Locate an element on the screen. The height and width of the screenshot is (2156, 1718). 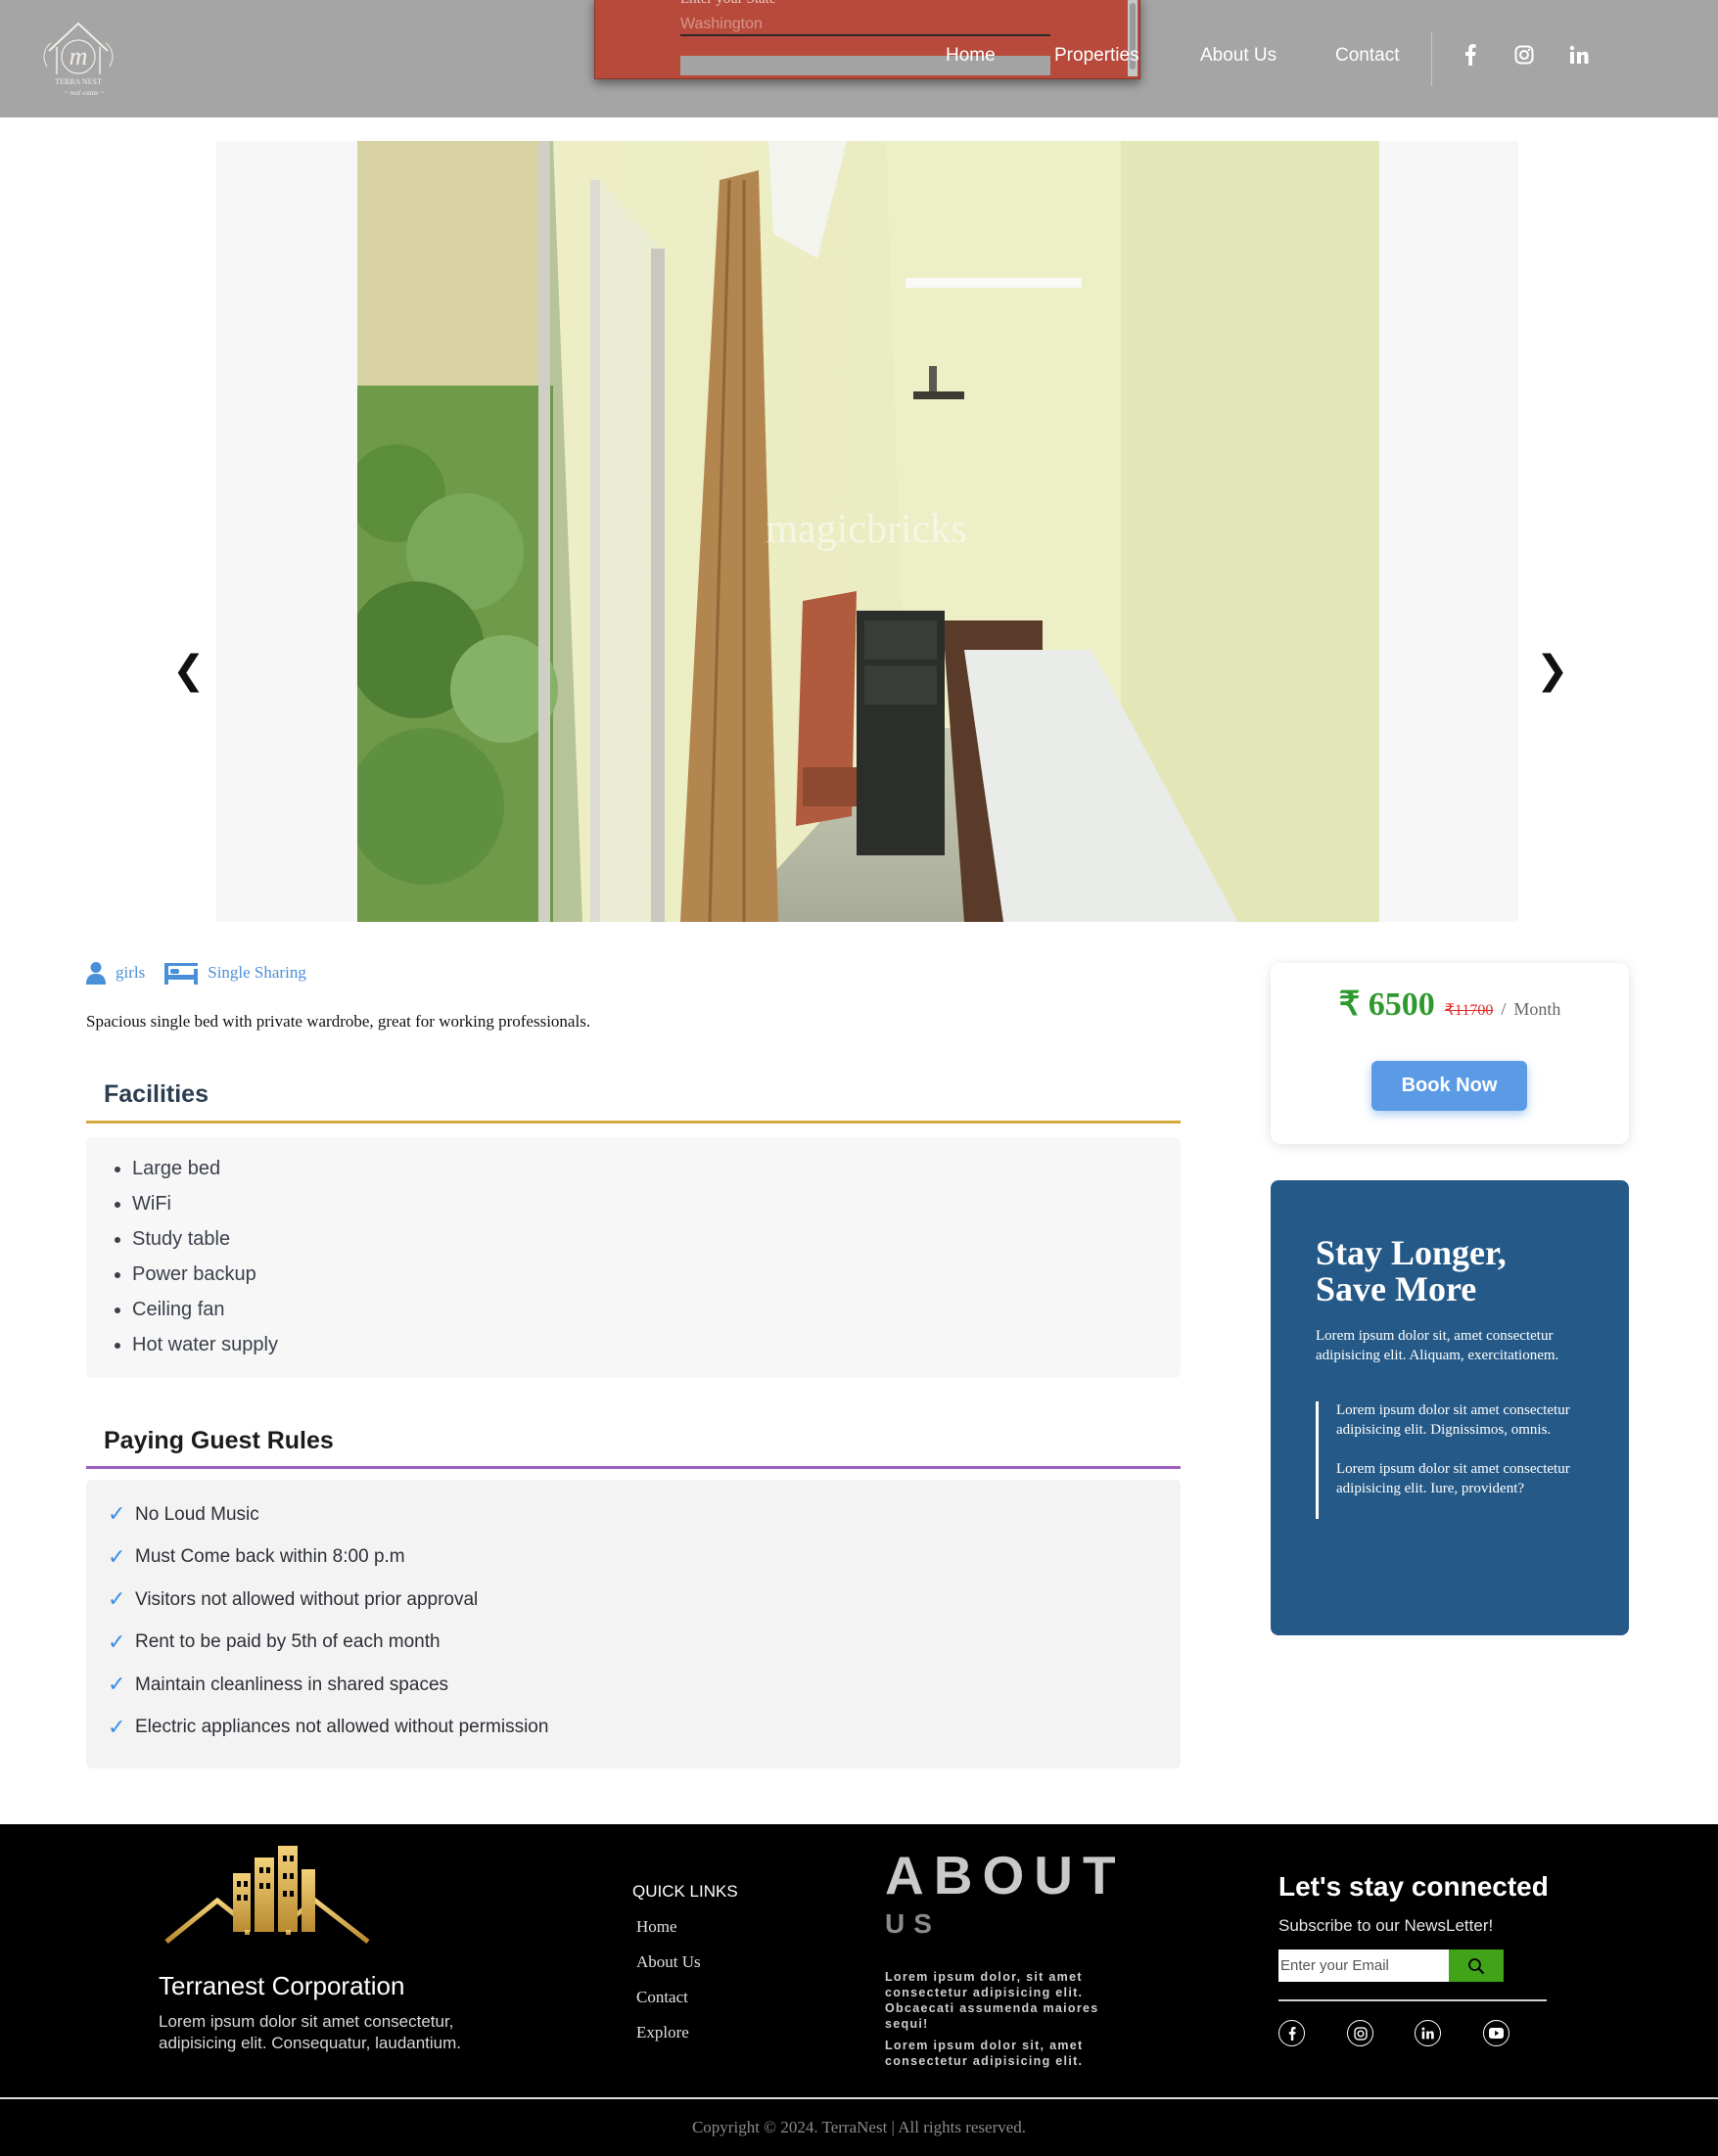
list-item: Large bed is located at coordinates (656, 1168).